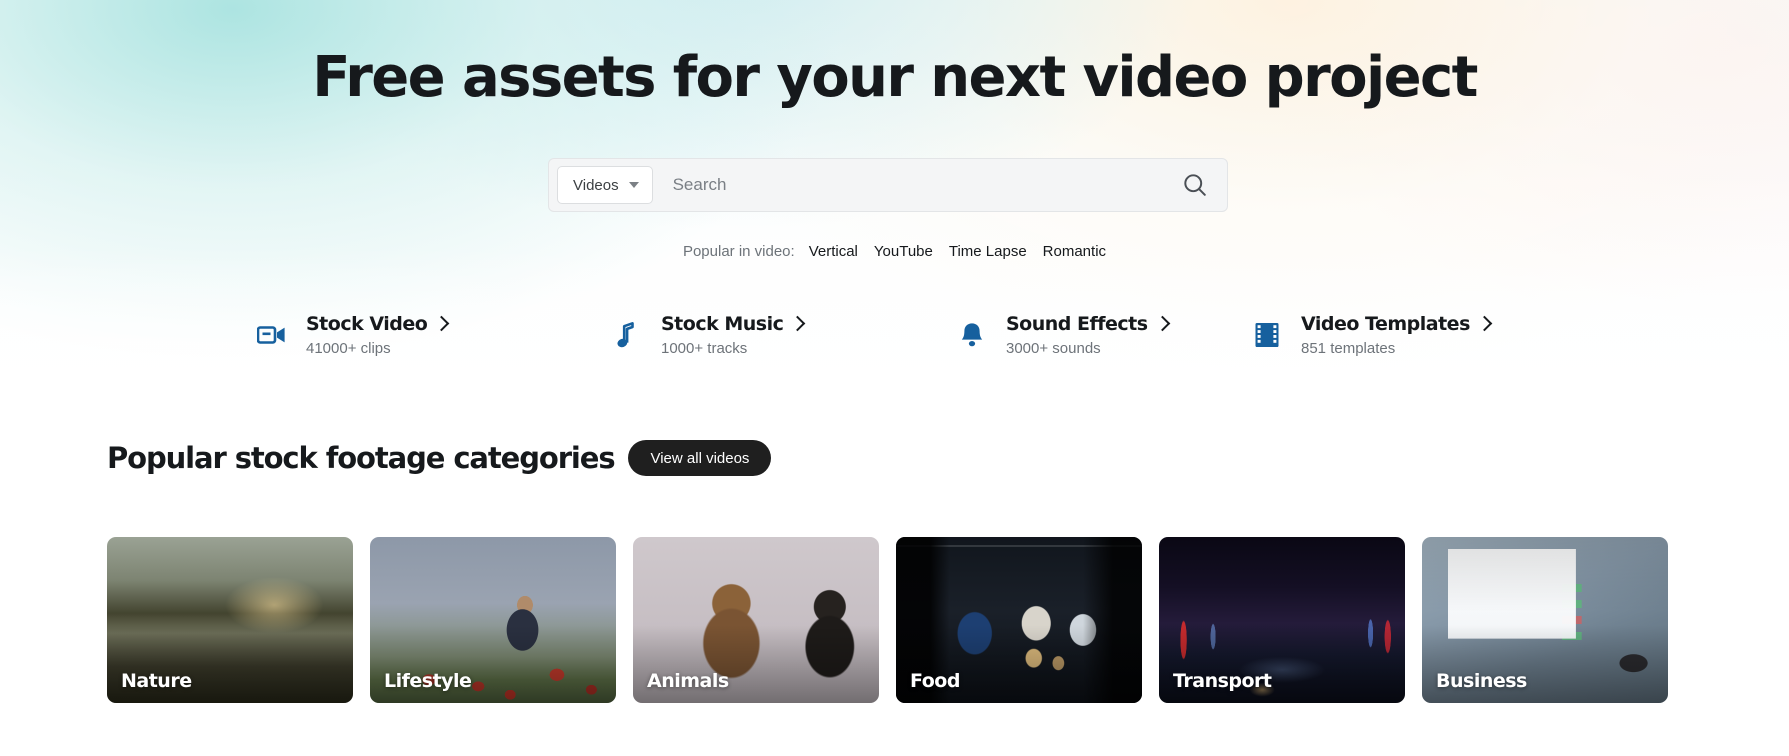  Describe the element at coordinates (688, 681) in the screenshot. I see `category-card-label: Animals` at that location.